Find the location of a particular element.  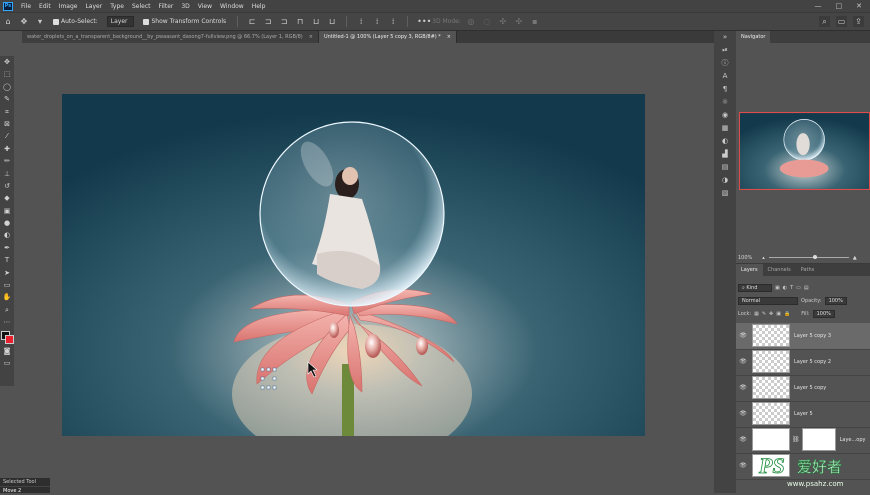

filter-smart-icon: ▤ is located at coordinates (806, 288).